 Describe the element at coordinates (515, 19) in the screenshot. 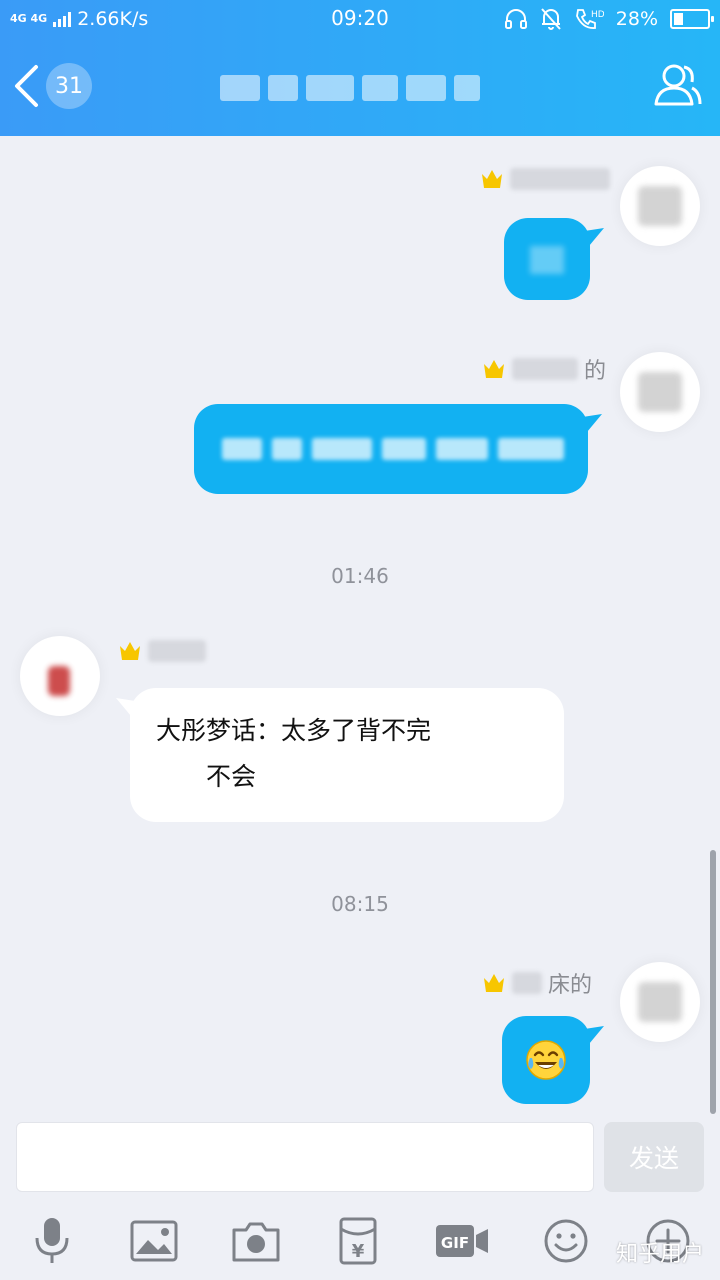

I see `headphones-icon` at that location.